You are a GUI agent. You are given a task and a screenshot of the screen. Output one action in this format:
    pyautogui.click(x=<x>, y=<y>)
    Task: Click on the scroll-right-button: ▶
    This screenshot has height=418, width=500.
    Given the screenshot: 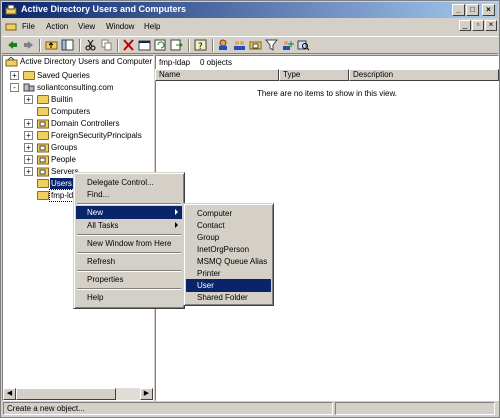 What is the action you would take?
    pyautogui.click(x=146, y=394)
    